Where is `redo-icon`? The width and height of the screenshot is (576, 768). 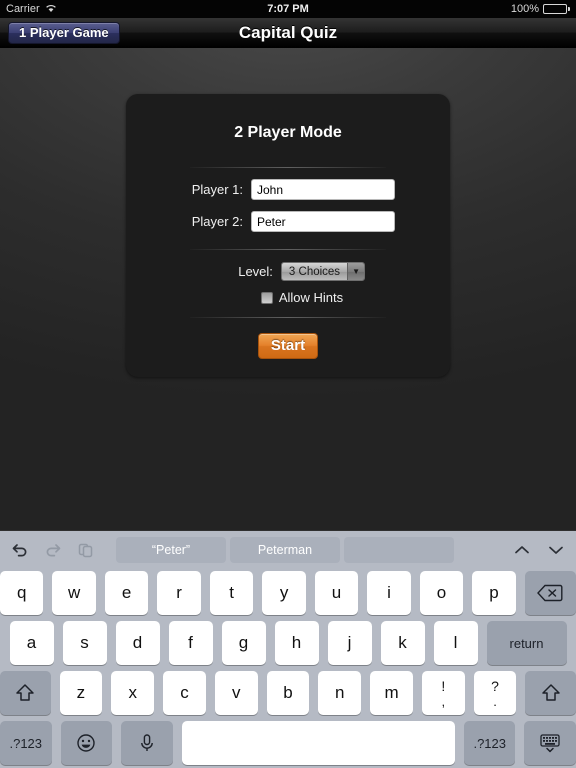 redo-icon is located at coordinates (53, 550).